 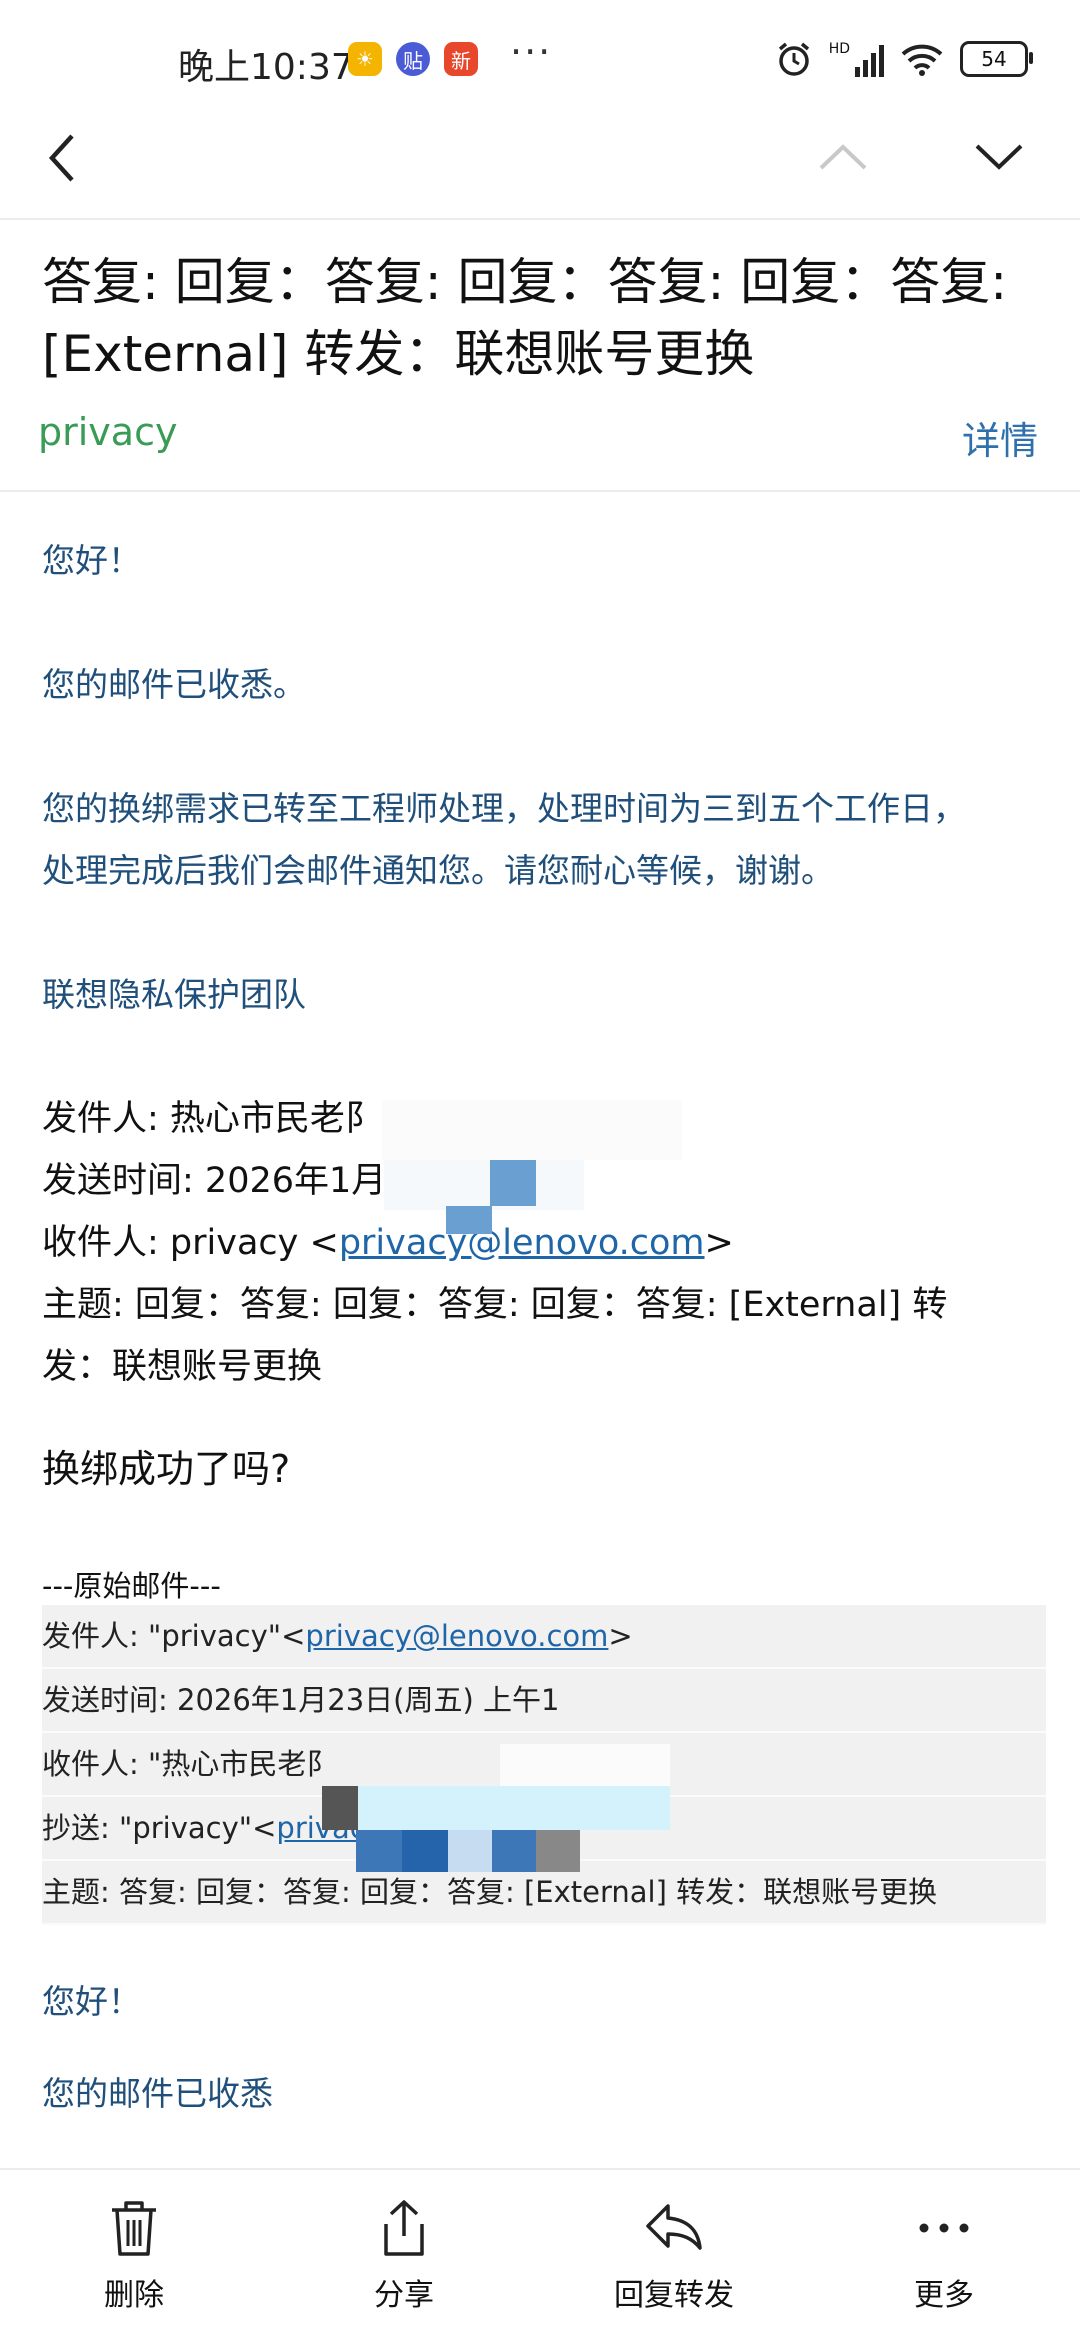 I want to click on news-icon: 新, so click(x=461, y=59).